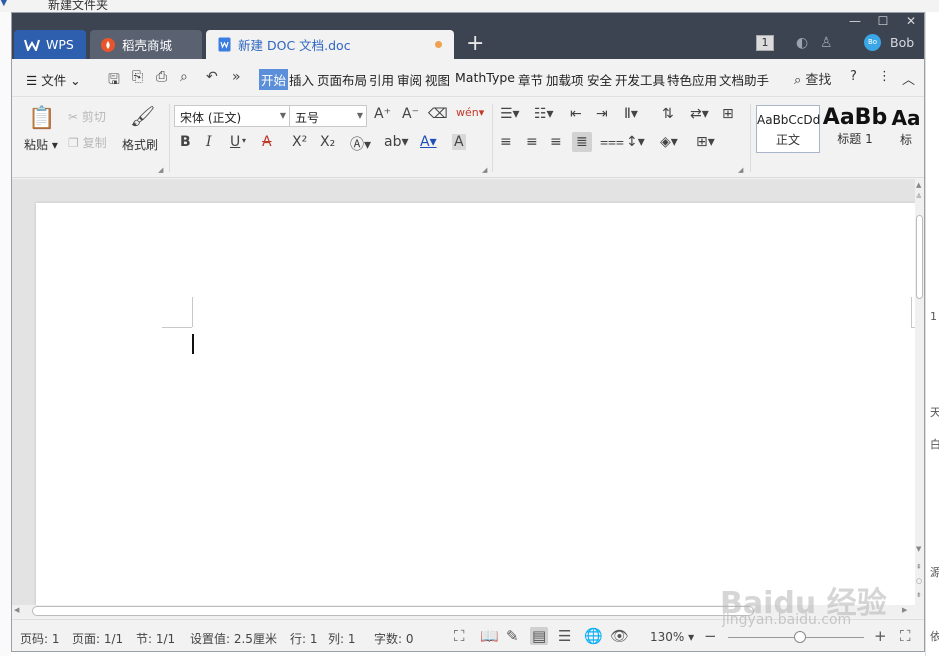 The width and height of the screenshot is (939, 656). I want to click on status-section: 节: 1/1, so click(155, 638).